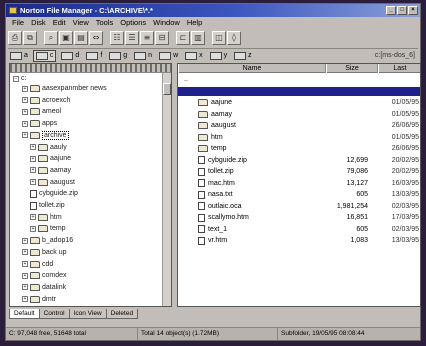  I want to click on tree-item: cybguide.zip, so click(54, 193).